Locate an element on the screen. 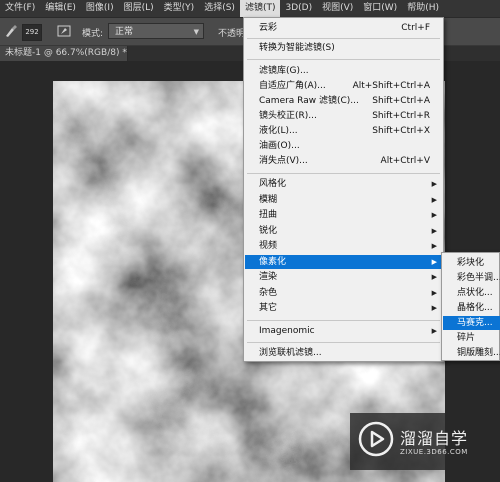 This screenshot has height=482, width=500. menu-help: 帮助(H) is located at coordinates (423, 8).